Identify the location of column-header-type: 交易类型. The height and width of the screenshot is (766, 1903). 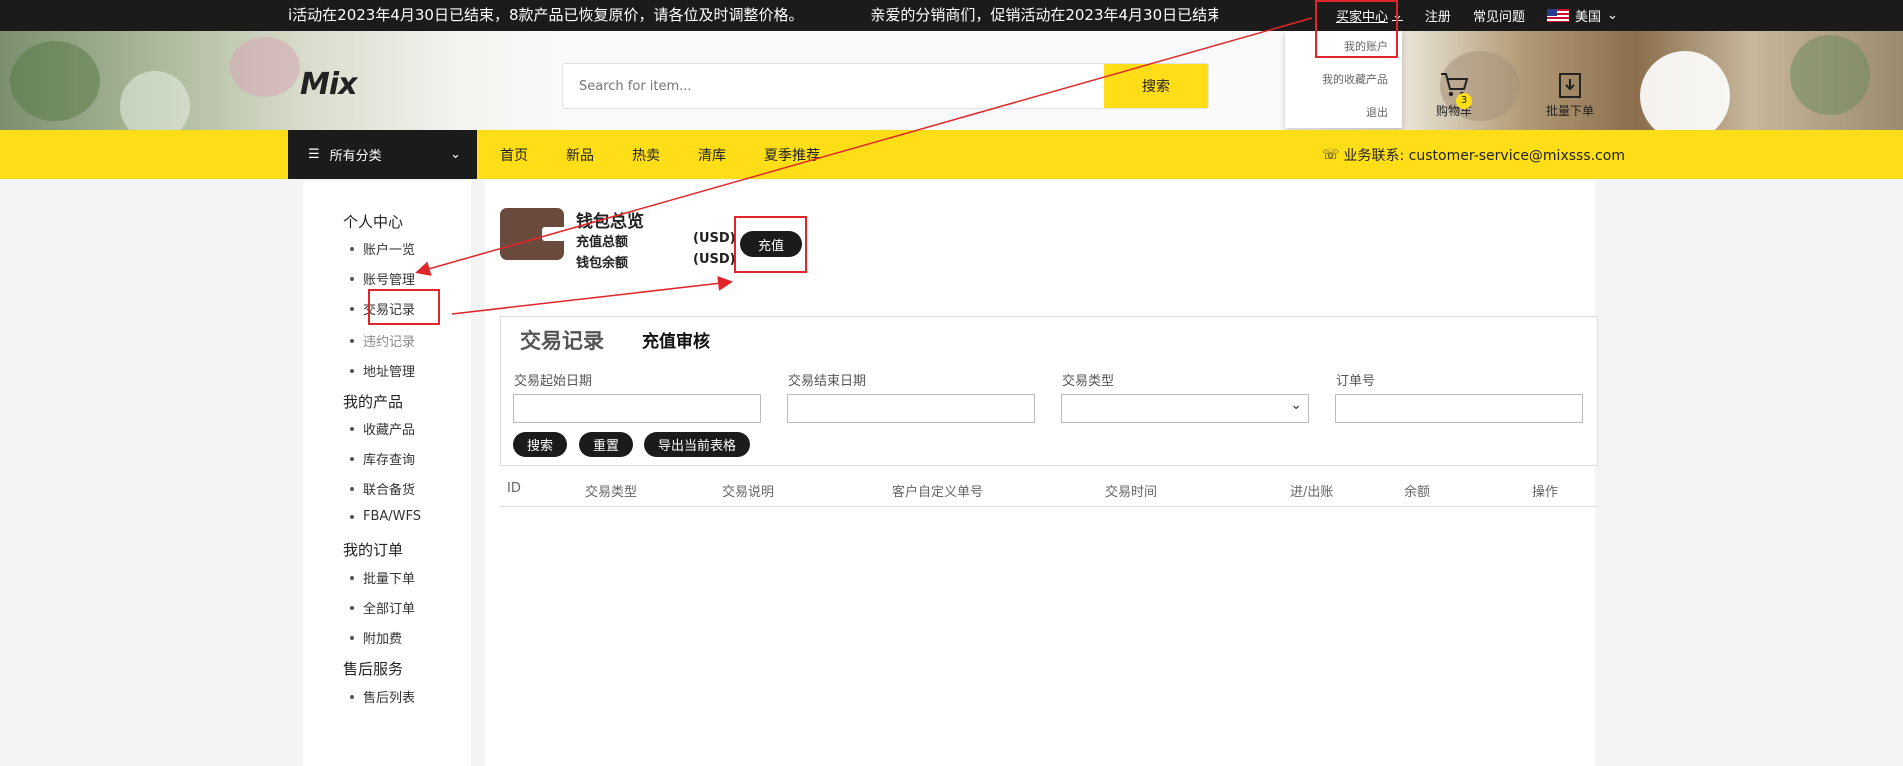
(611, 492).